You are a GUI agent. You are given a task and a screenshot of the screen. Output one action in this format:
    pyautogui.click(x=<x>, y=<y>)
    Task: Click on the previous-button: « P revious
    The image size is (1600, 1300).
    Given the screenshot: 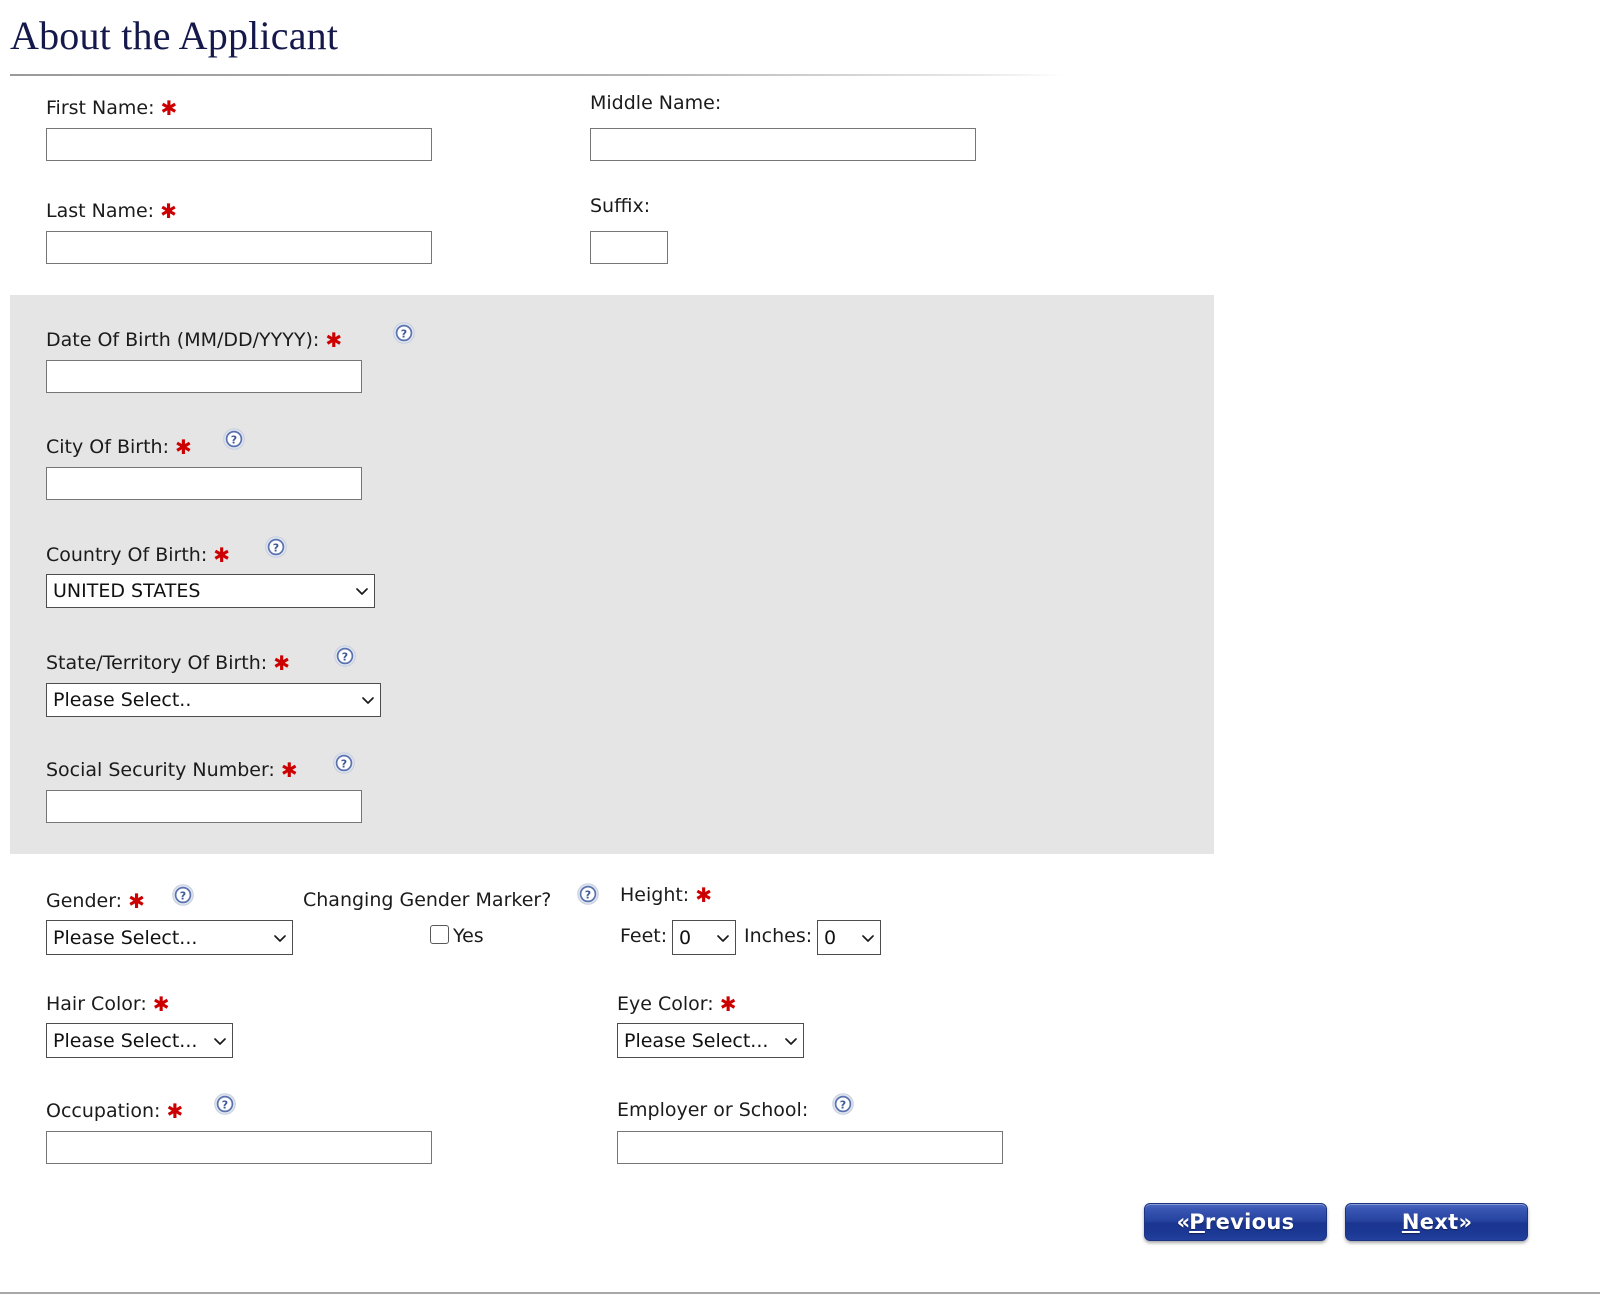 What is the action you would take?
    pyautogui.click(x=1235, y=1222)
    